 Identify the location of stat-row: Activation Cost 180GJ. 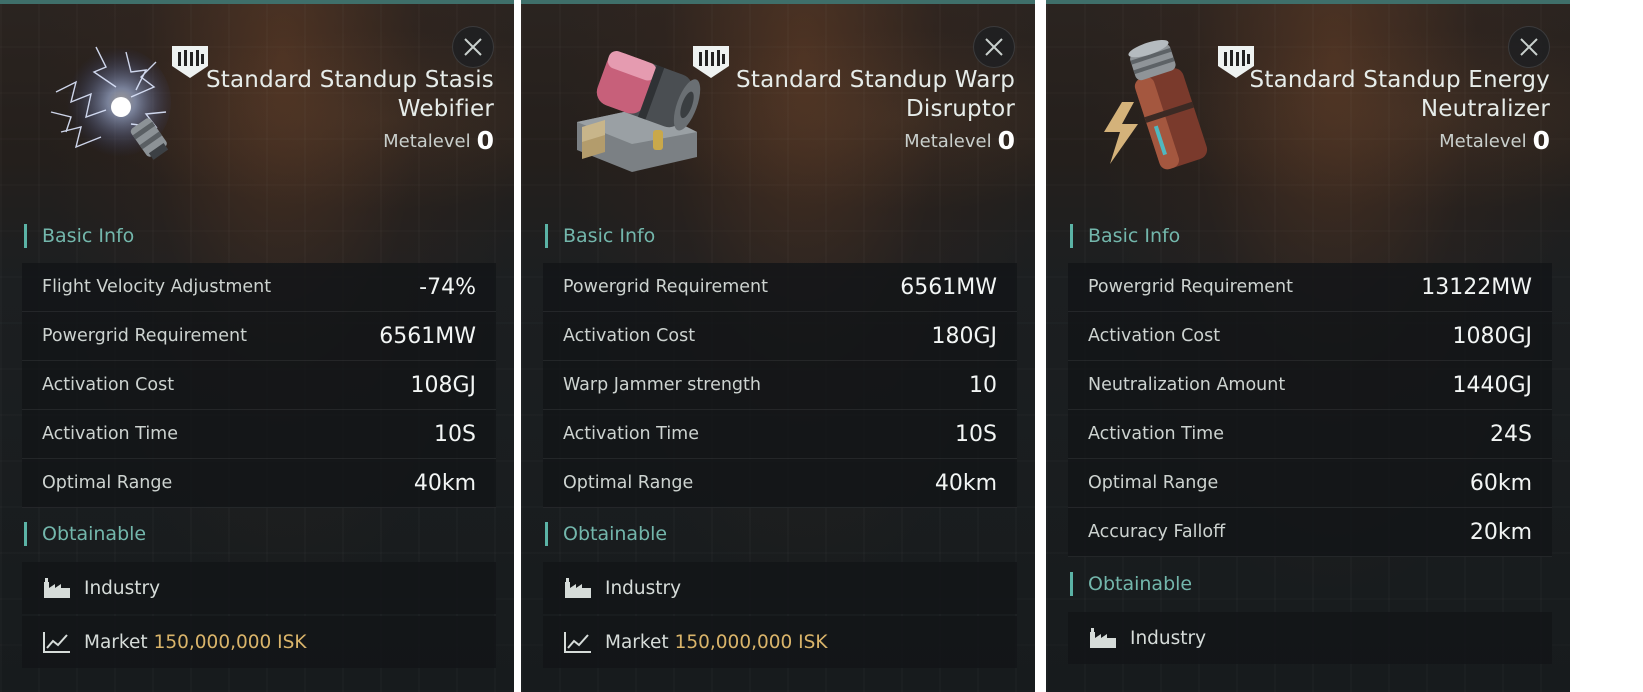
(780, 336).